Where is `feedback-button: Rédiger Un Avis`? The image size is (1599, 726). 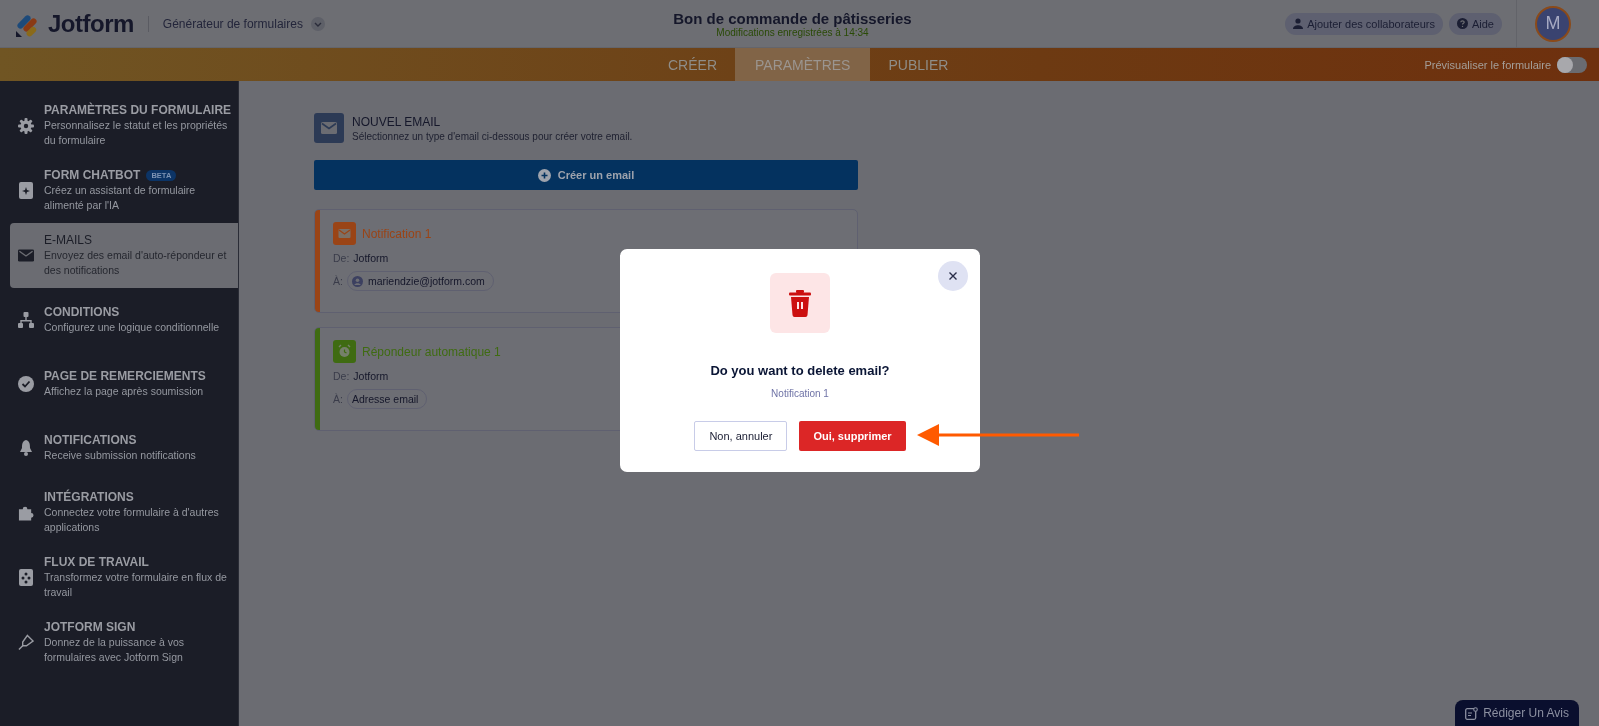 feedback-button: Rédiger Un Avis is located at coordinates (1517, 713).